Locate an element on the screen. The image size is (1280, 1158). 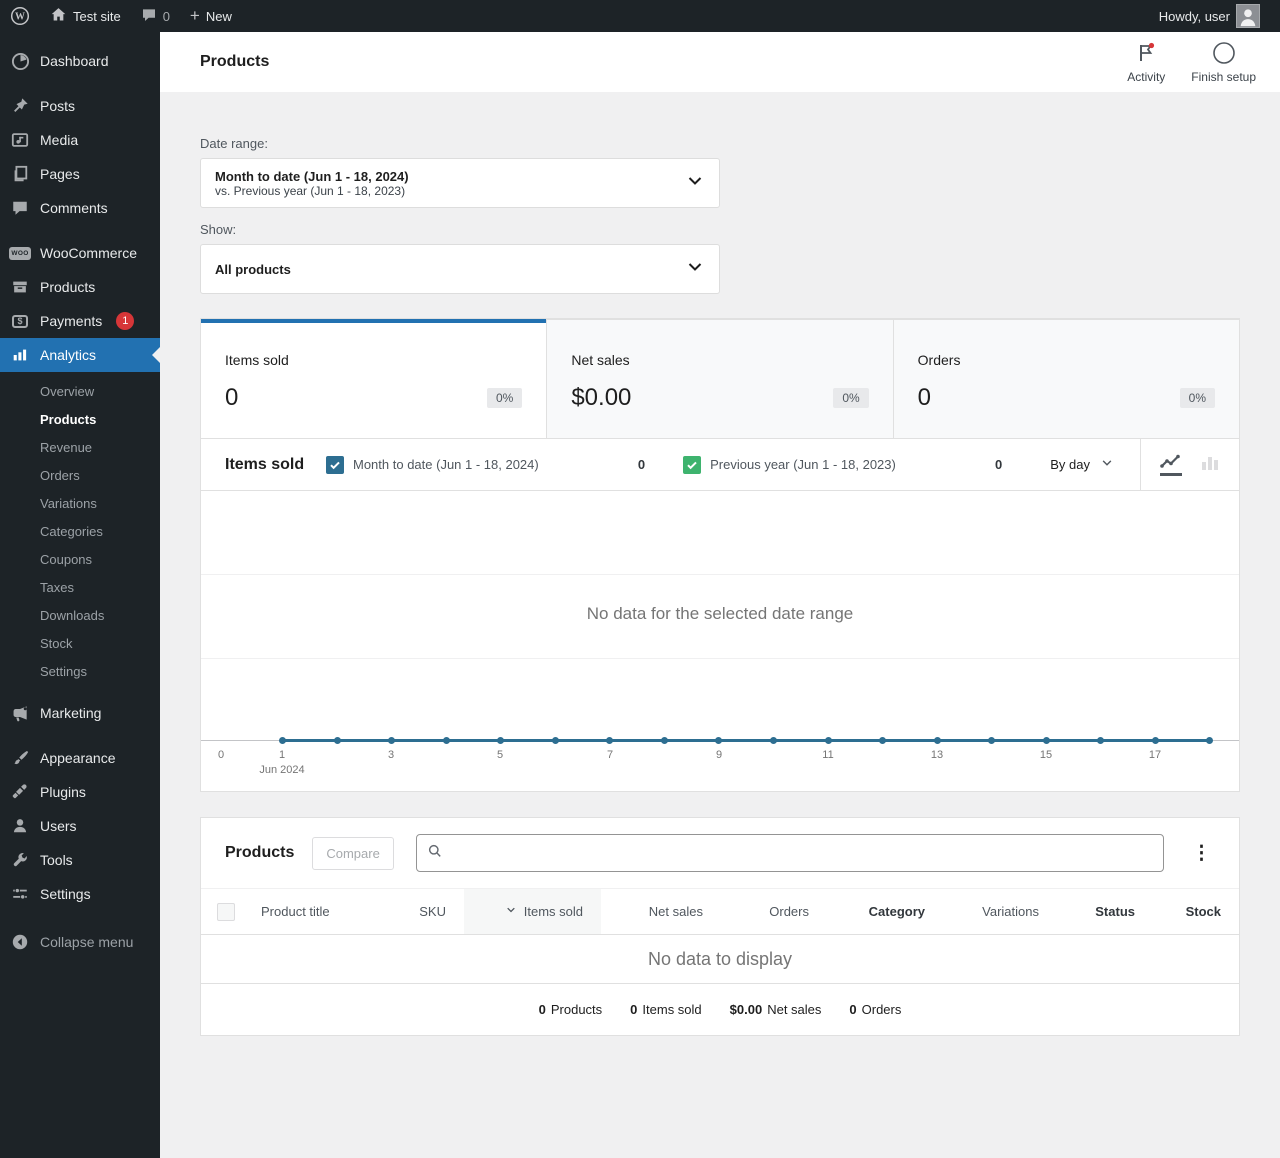
column-net-sales: Net sales is located at coordinates (661, 911).